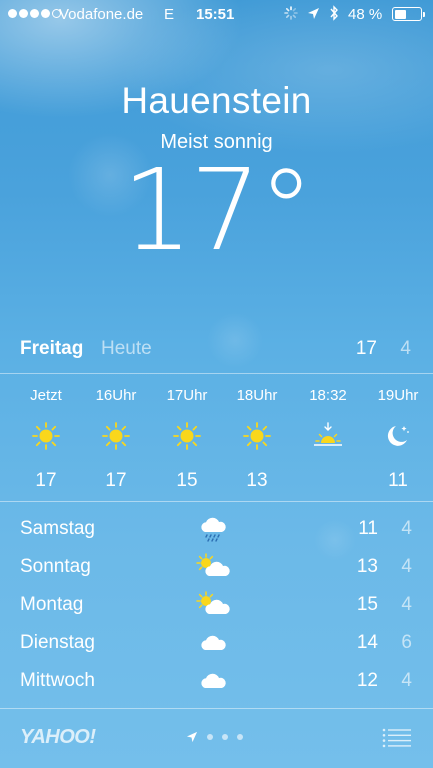 This screenshot has height=768, width=433. What do you see at coordinates (367, 604) in the screenshot?
I see `day-high: 15` at bounding box center [367, 604].